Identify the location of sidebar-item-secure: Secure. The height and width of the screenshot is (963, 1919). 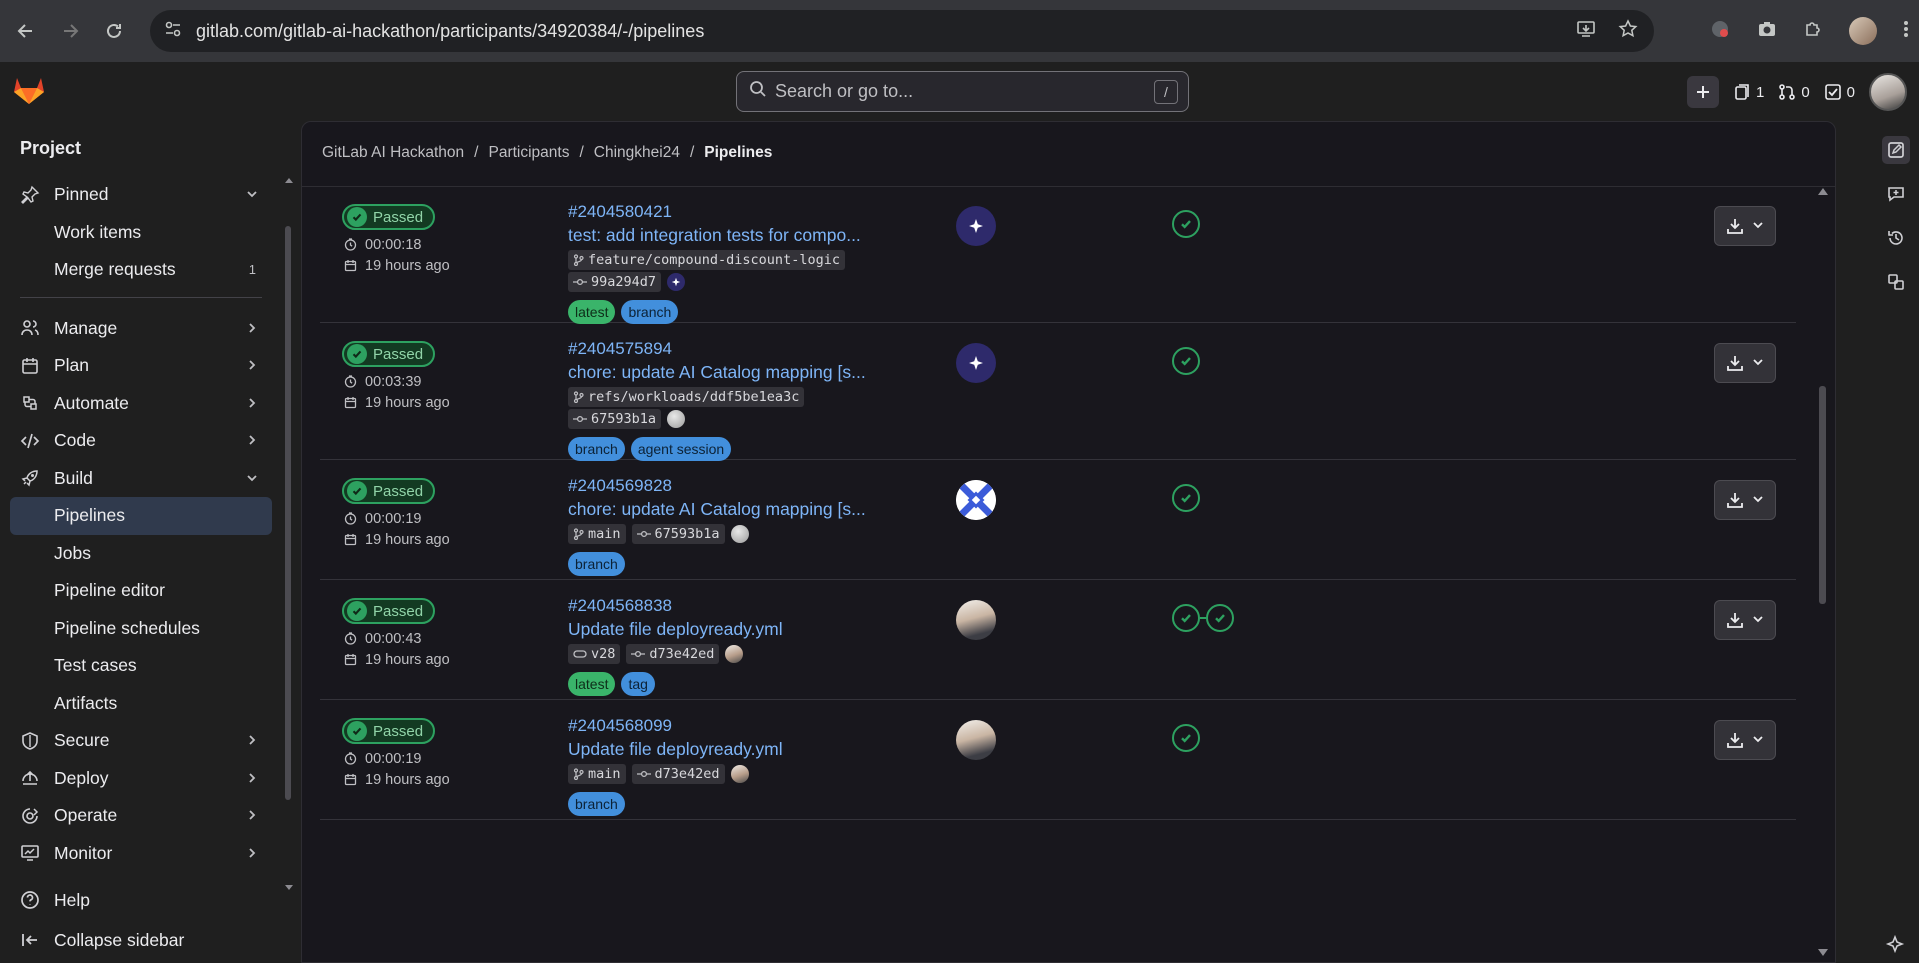
(141, 741).